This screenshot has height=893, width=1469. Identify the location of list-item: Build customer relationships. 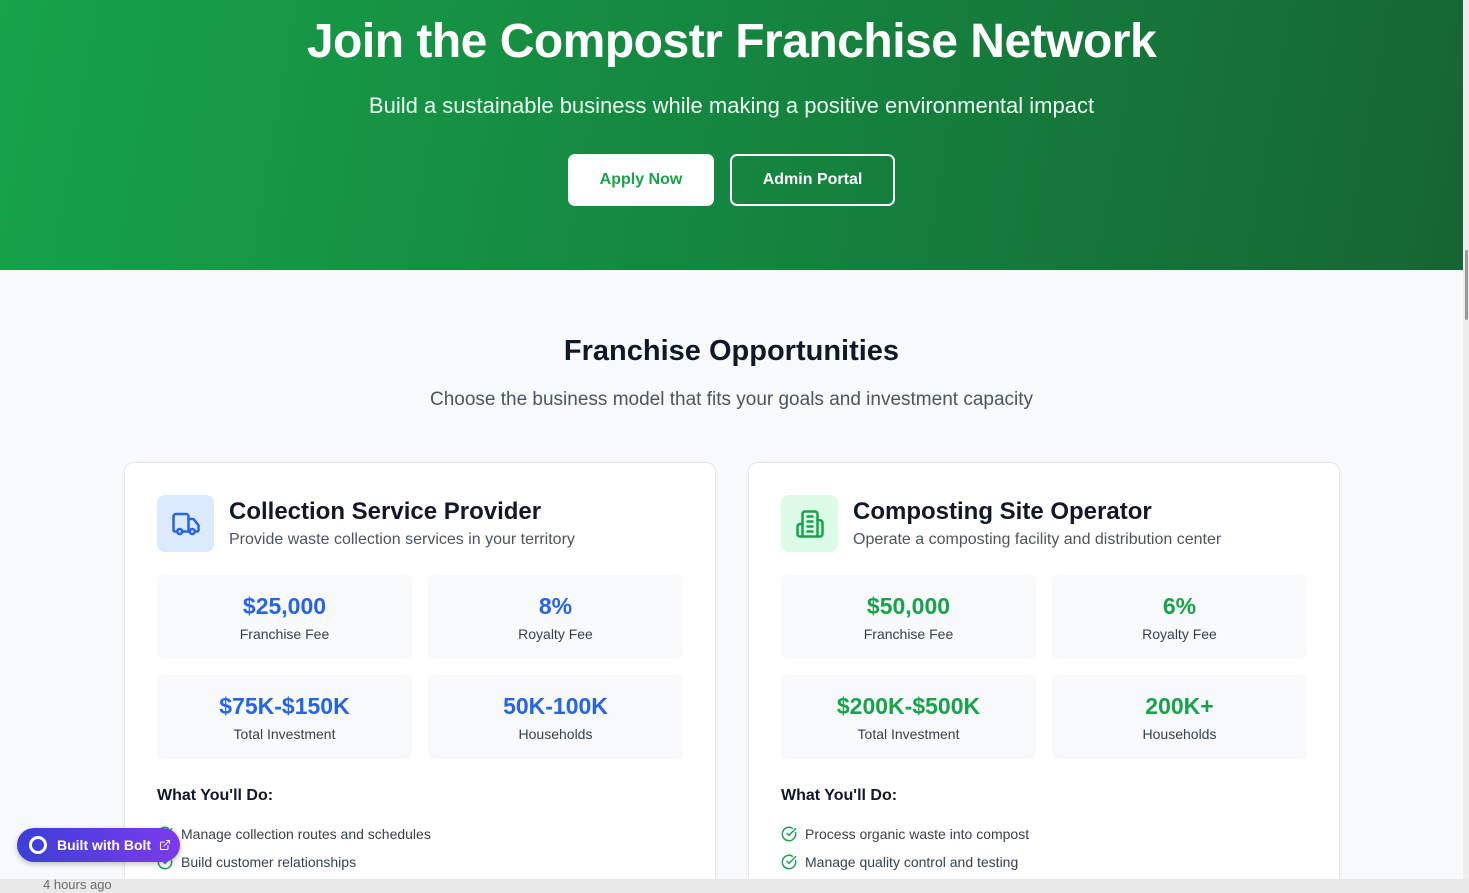
(294, 862).